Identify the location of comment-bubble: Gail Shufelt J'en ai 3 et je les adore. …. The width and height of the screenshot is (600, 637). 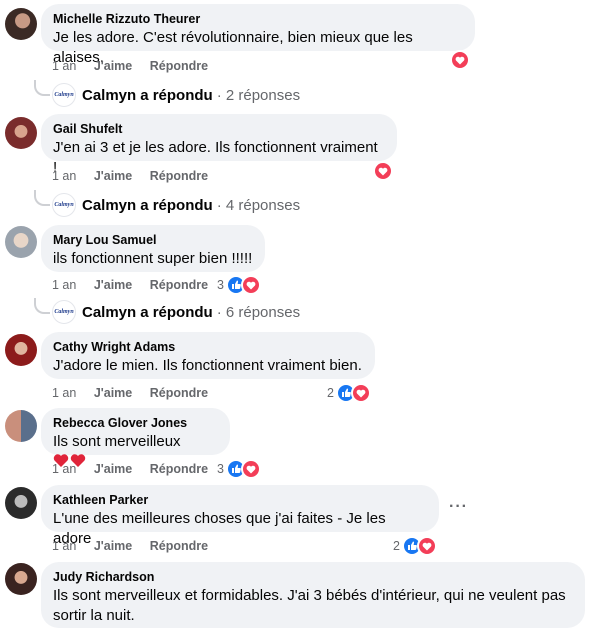
(219, 145).